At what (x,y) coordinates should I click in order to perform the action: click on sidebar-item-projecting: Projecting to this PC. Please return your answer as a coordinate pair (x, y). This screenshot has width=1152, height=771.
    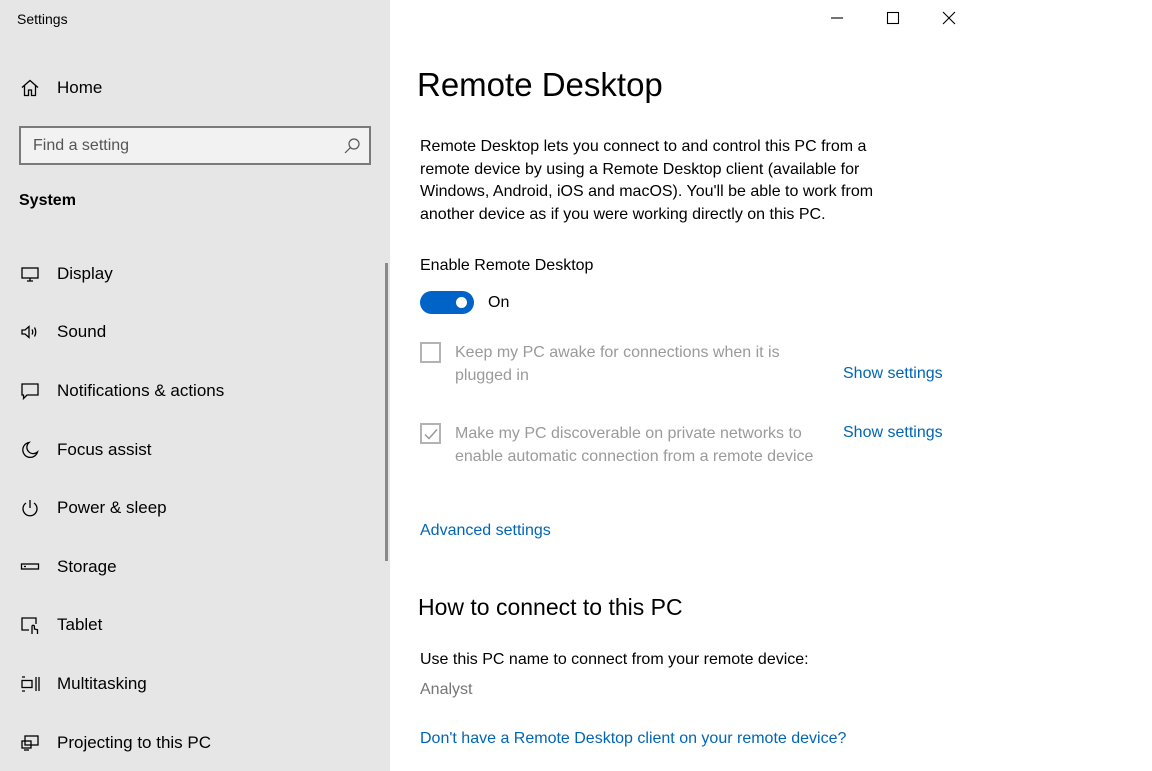
    Looking at the image, I should click on (192, 743).